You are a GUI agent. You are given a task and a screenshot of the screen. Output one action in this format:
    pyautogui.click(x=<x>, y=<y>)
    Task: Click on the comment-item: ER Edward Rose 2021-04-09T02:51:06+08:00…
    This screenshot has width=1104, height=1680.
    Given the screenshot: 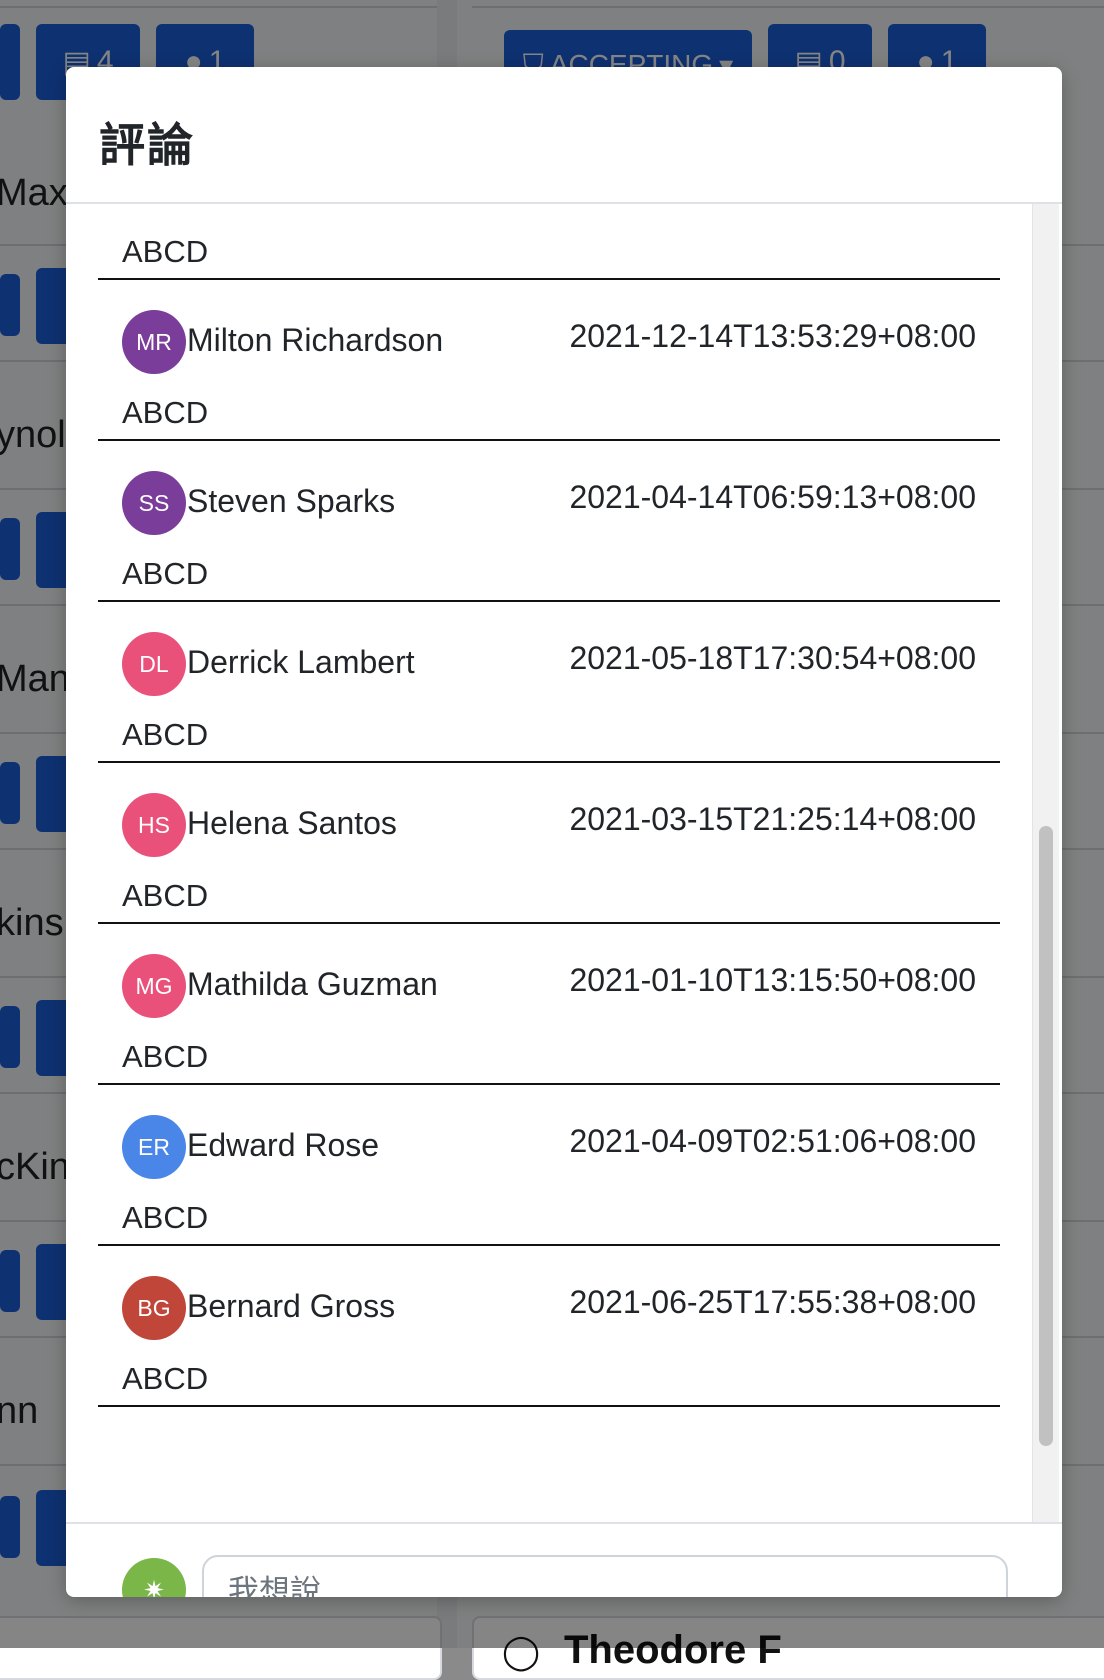 What is the action you would take?
    pyautogui.click(x=549, y=1165)
    